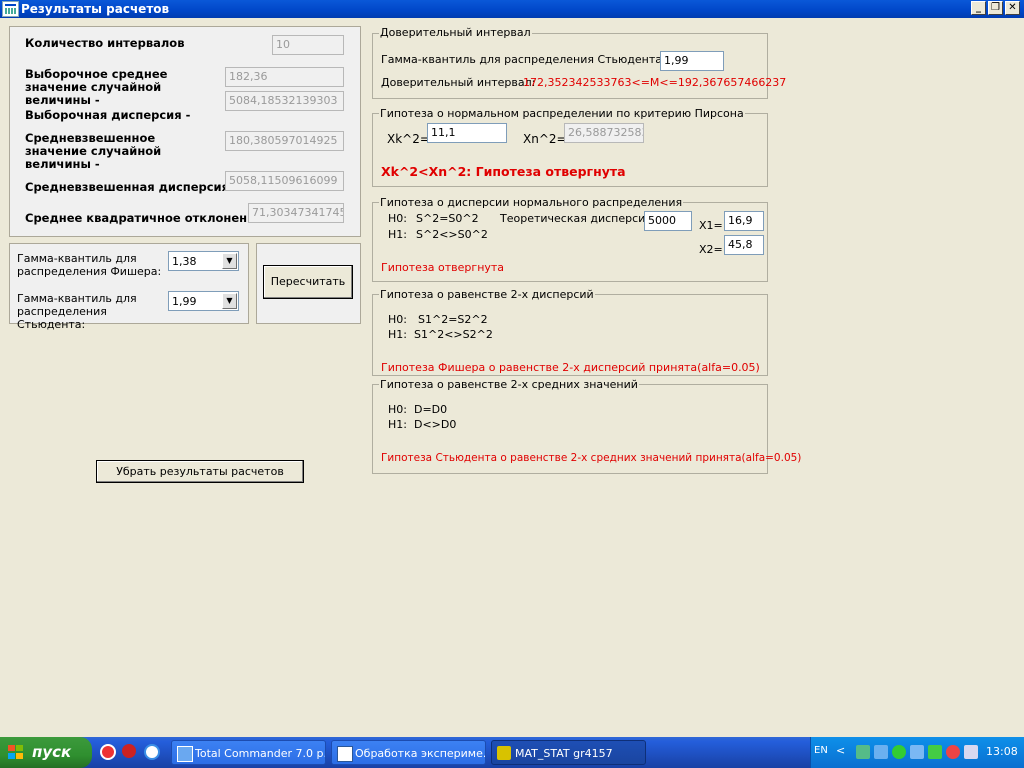 This screenshot has height=768, width=1024. I want to click on twovar-h1-text: S1^2<>S2^2, so click(453, 334).